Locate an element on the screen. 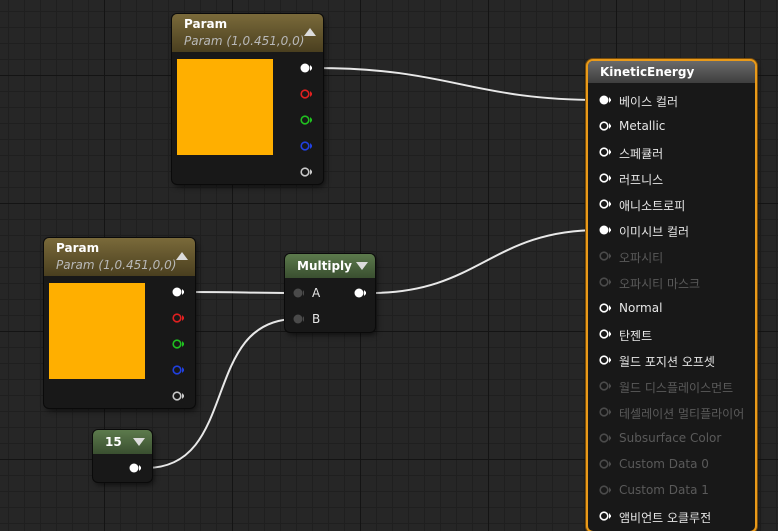 This screenshot has height=531, width=778. input-pin-b is located at coordinates (298, 319).